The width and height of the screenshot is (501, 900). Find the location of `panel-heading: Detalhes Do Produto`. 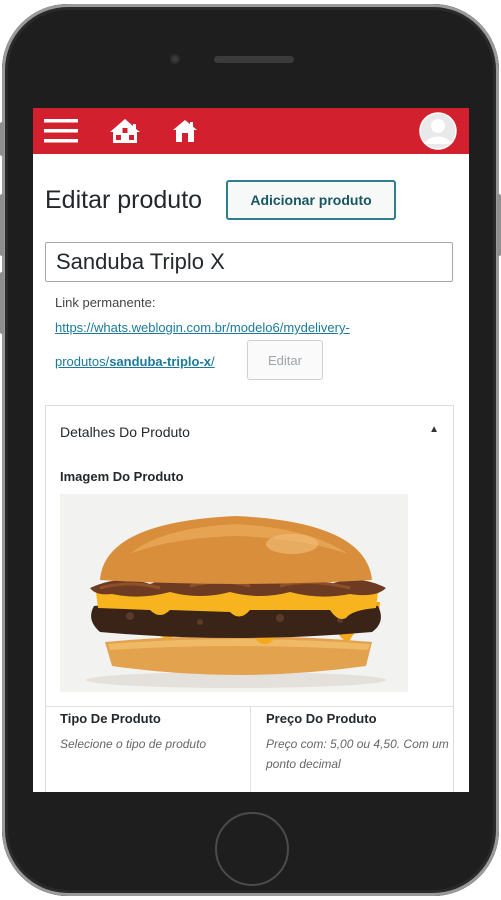

panel-heading: Detalhes Do Produto is located at coordinates (125, 432).